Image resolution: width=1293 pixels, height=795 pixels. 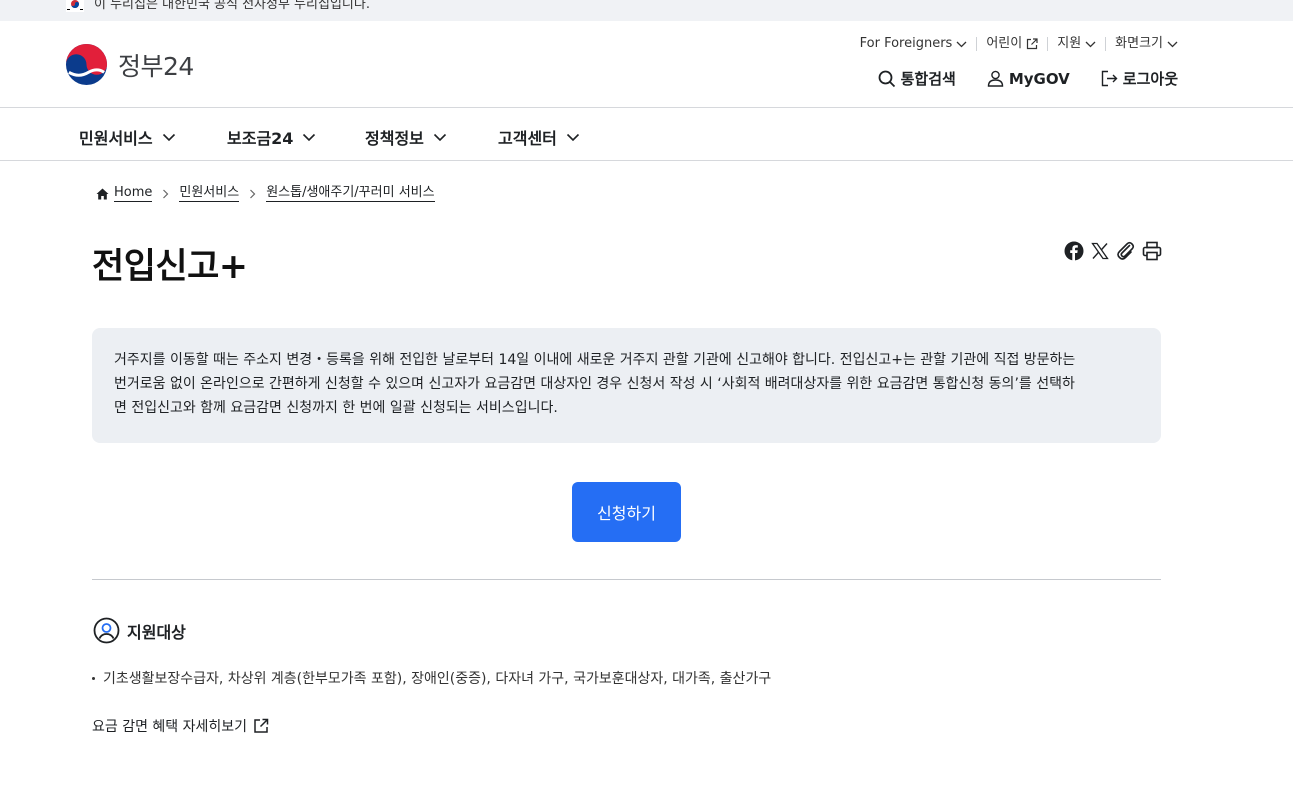 I want to click on facebook-icon, so click(x=1074, y=251).